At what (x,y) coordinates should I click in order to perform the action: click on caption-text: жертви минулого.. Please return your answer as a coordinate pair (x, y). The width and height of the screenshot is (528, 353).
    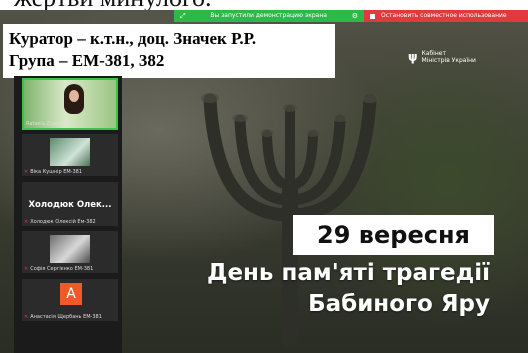
    Looking at the image, I should click on (113, 5).